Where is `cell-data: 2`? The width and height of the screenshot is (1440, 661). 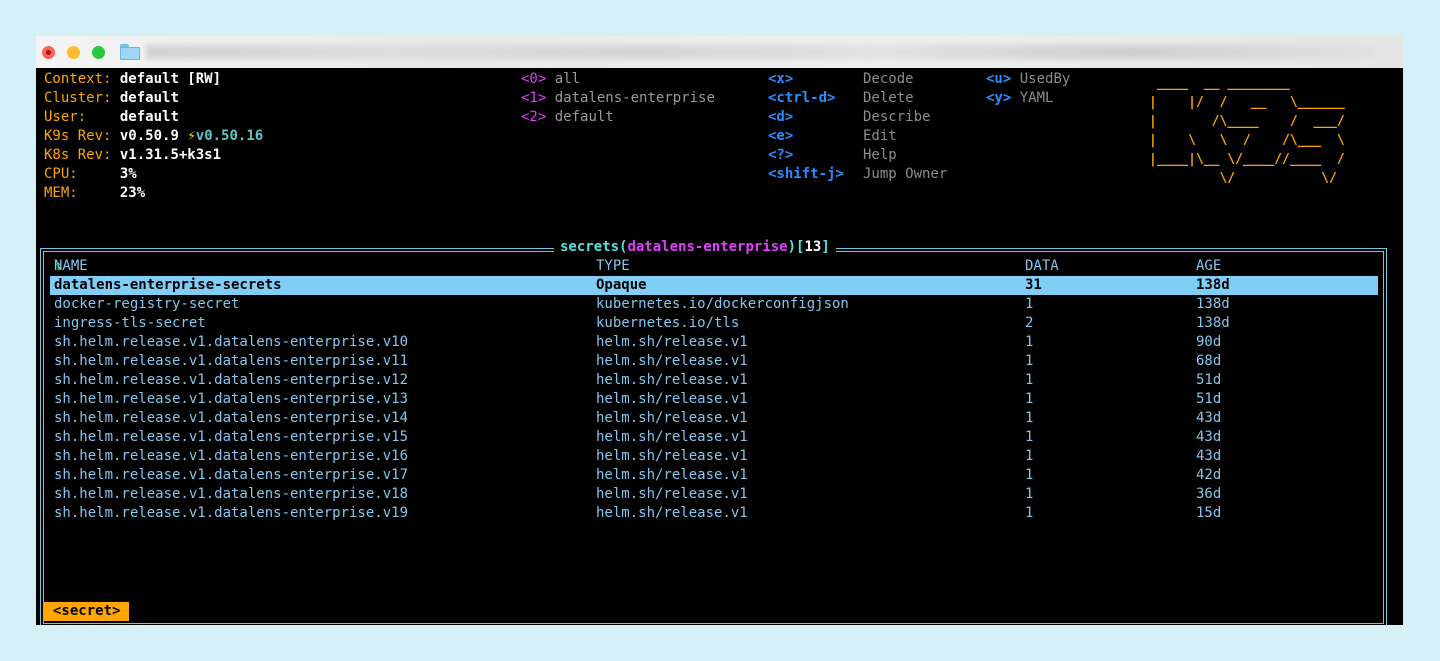
cell-data: 2 is located at coordinates (1029, 323).